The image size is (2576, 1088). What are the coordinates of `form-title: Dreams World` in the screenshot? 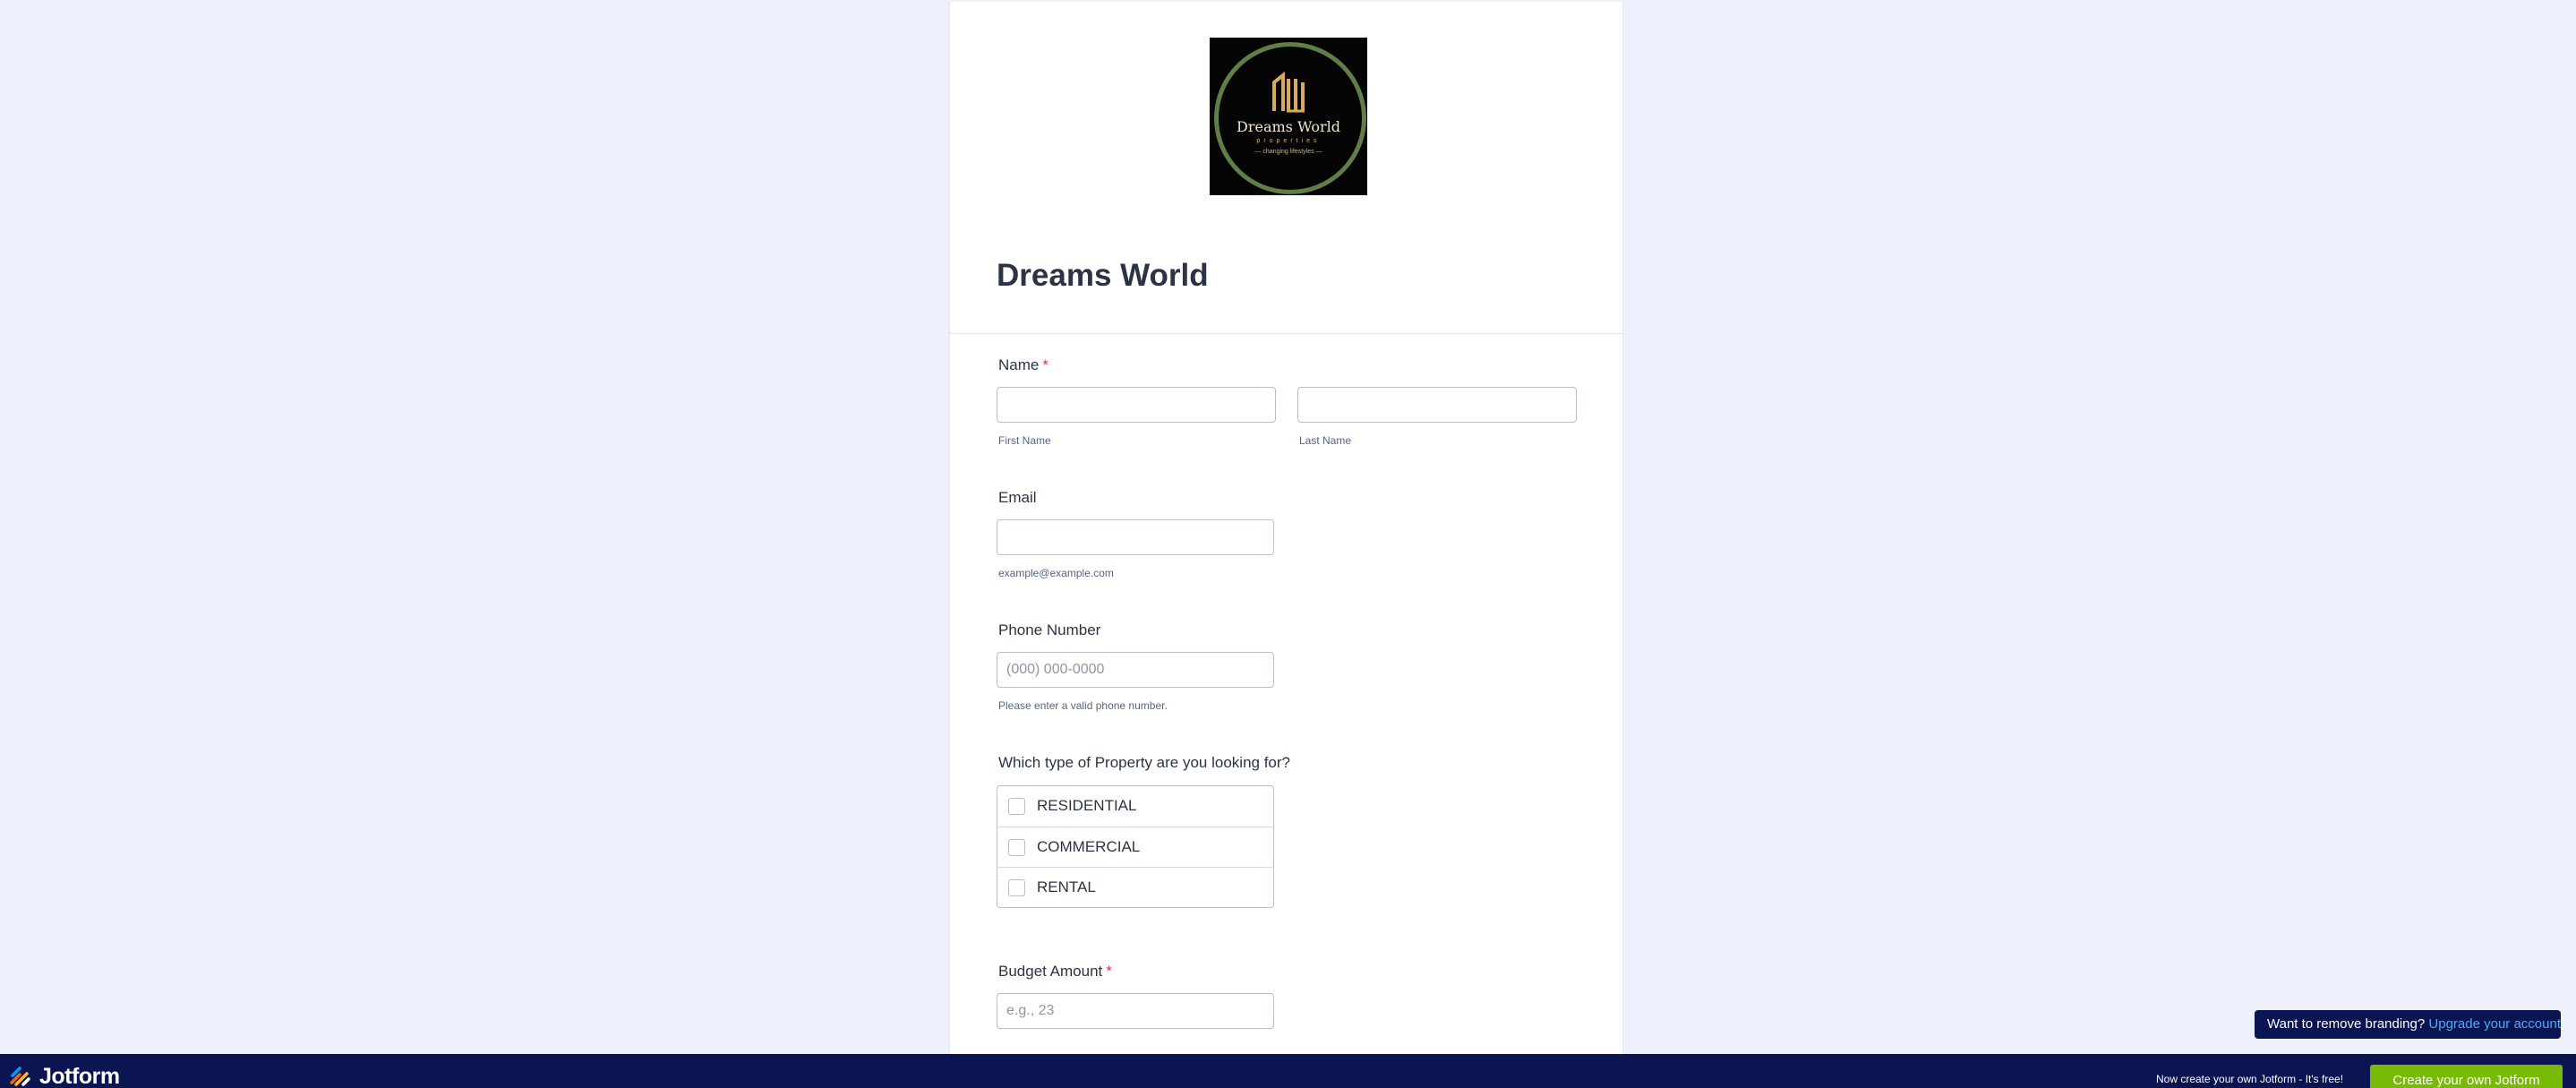 It's located at (1103, 275).